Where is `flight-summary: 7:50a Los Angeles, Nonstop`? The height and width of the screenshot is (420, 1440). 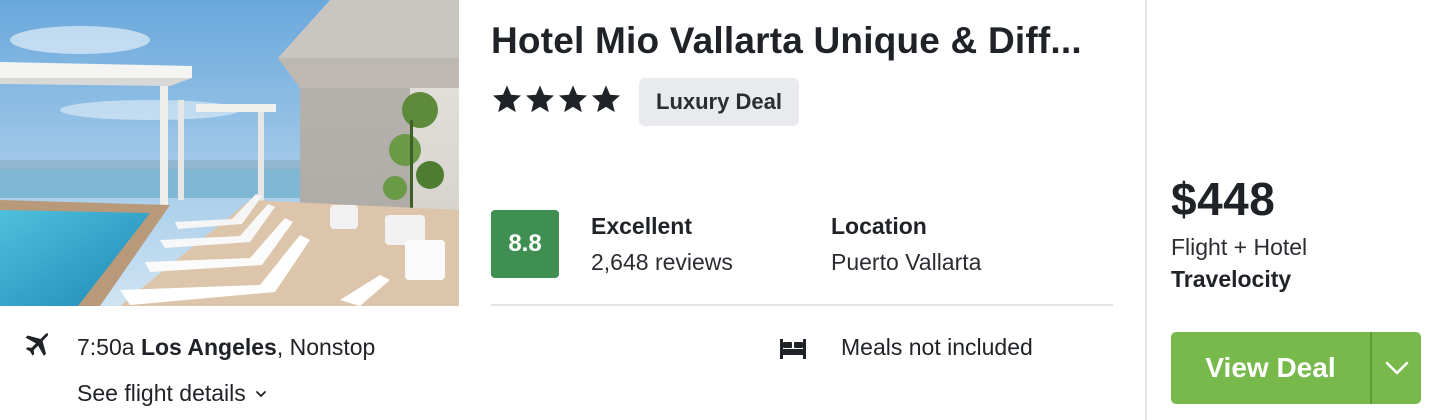
flight-summary: 7:50a Los Angeles, Nonstop is located at coordinates (226, 347).